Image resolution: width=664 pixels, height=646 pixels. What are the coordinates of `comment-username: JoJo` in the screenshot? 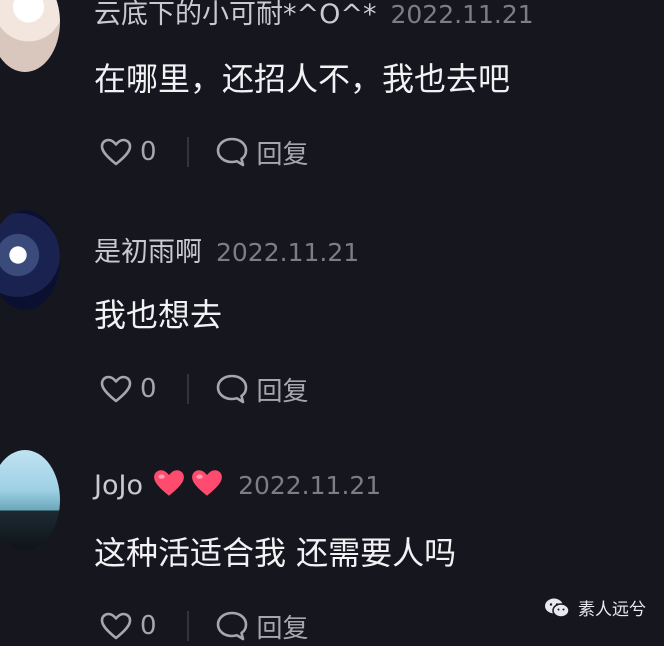 It's located at (118, 485).